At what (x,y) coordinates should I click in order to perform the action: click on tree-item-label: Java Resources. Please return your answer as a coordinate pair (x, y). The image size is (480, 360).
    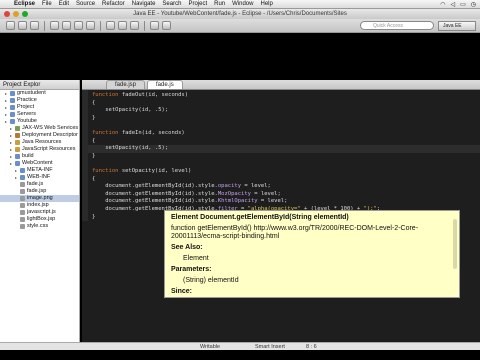
    Looking at the image, I should click on (42, 142).